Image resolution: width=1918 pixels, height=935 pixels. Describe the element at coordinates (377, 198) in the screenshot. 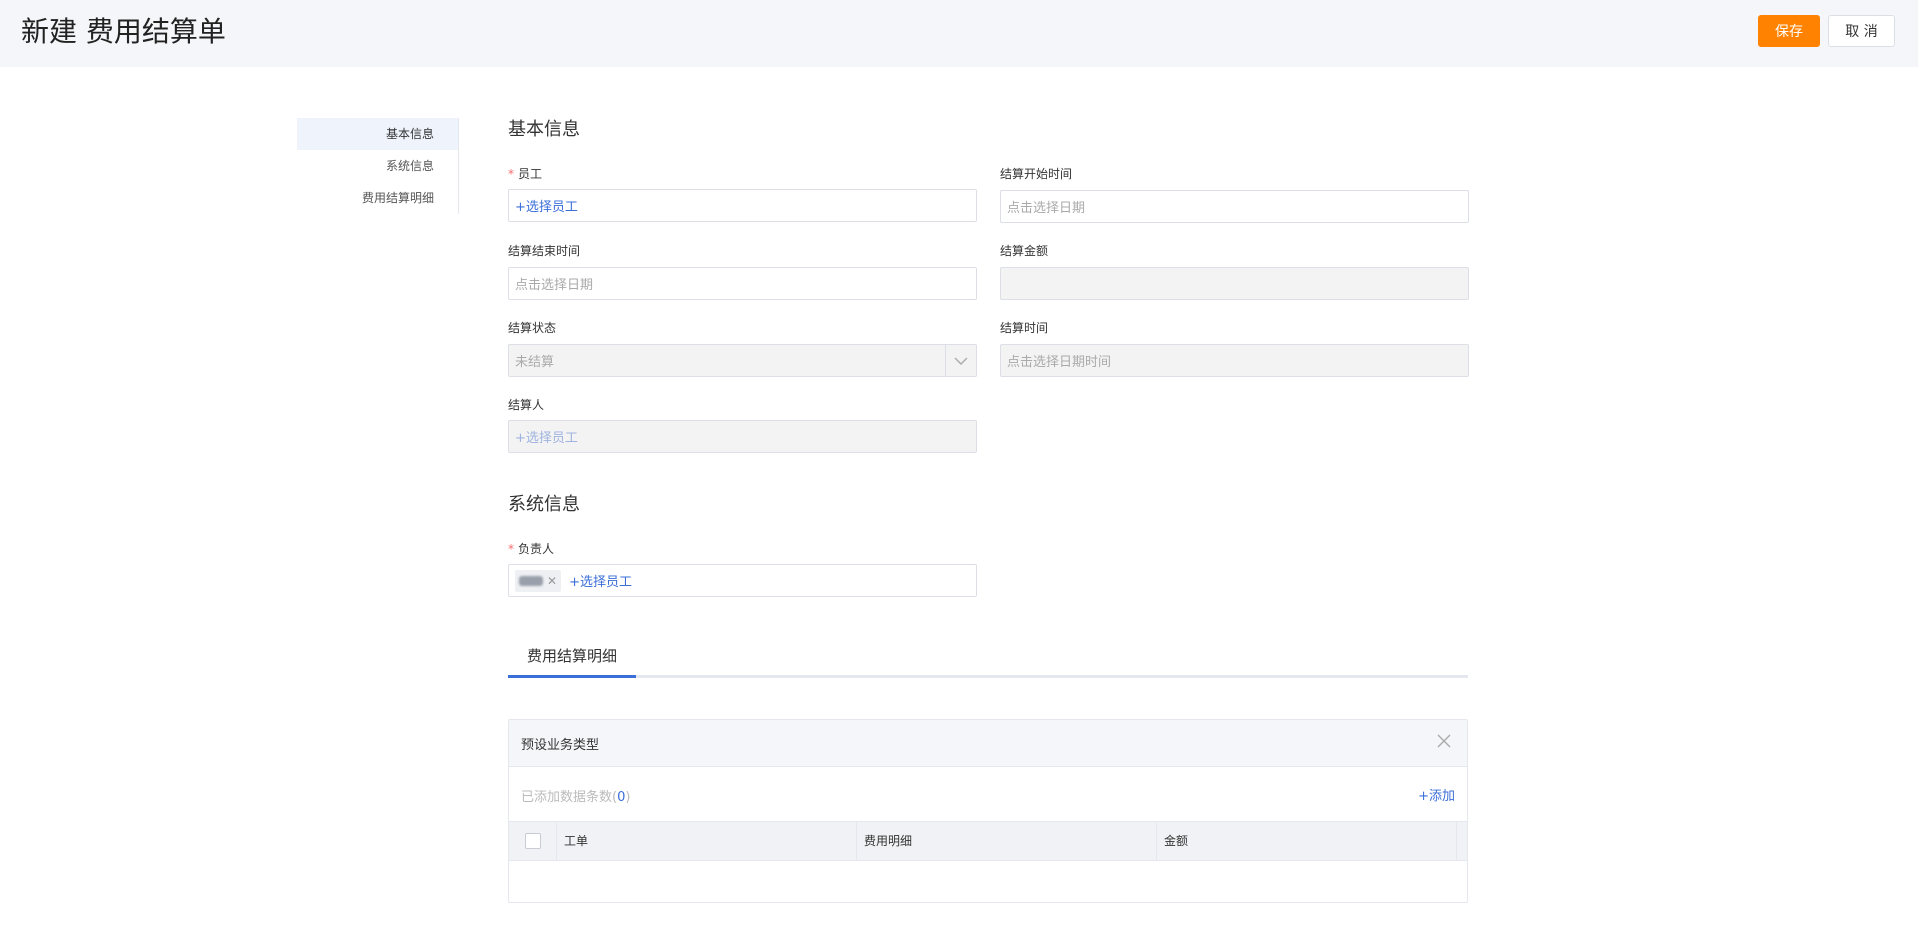

I see `nav-item-fee-details: 费用结算明细` at that location.